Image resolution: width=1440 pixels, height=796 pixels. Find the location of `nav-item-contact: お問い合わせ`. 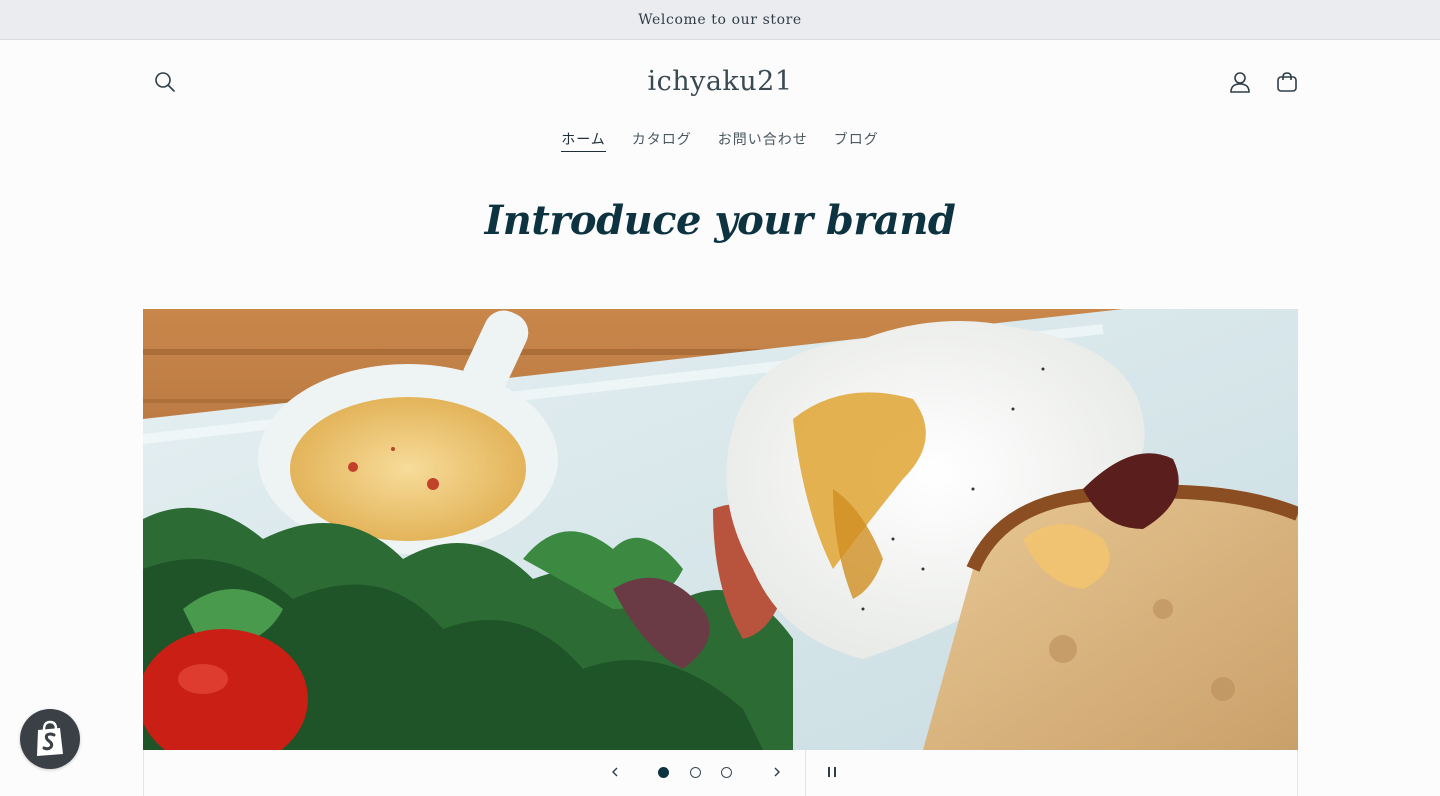

nav-item-contact: お問い合わせ is located at coordinates (763, 140).